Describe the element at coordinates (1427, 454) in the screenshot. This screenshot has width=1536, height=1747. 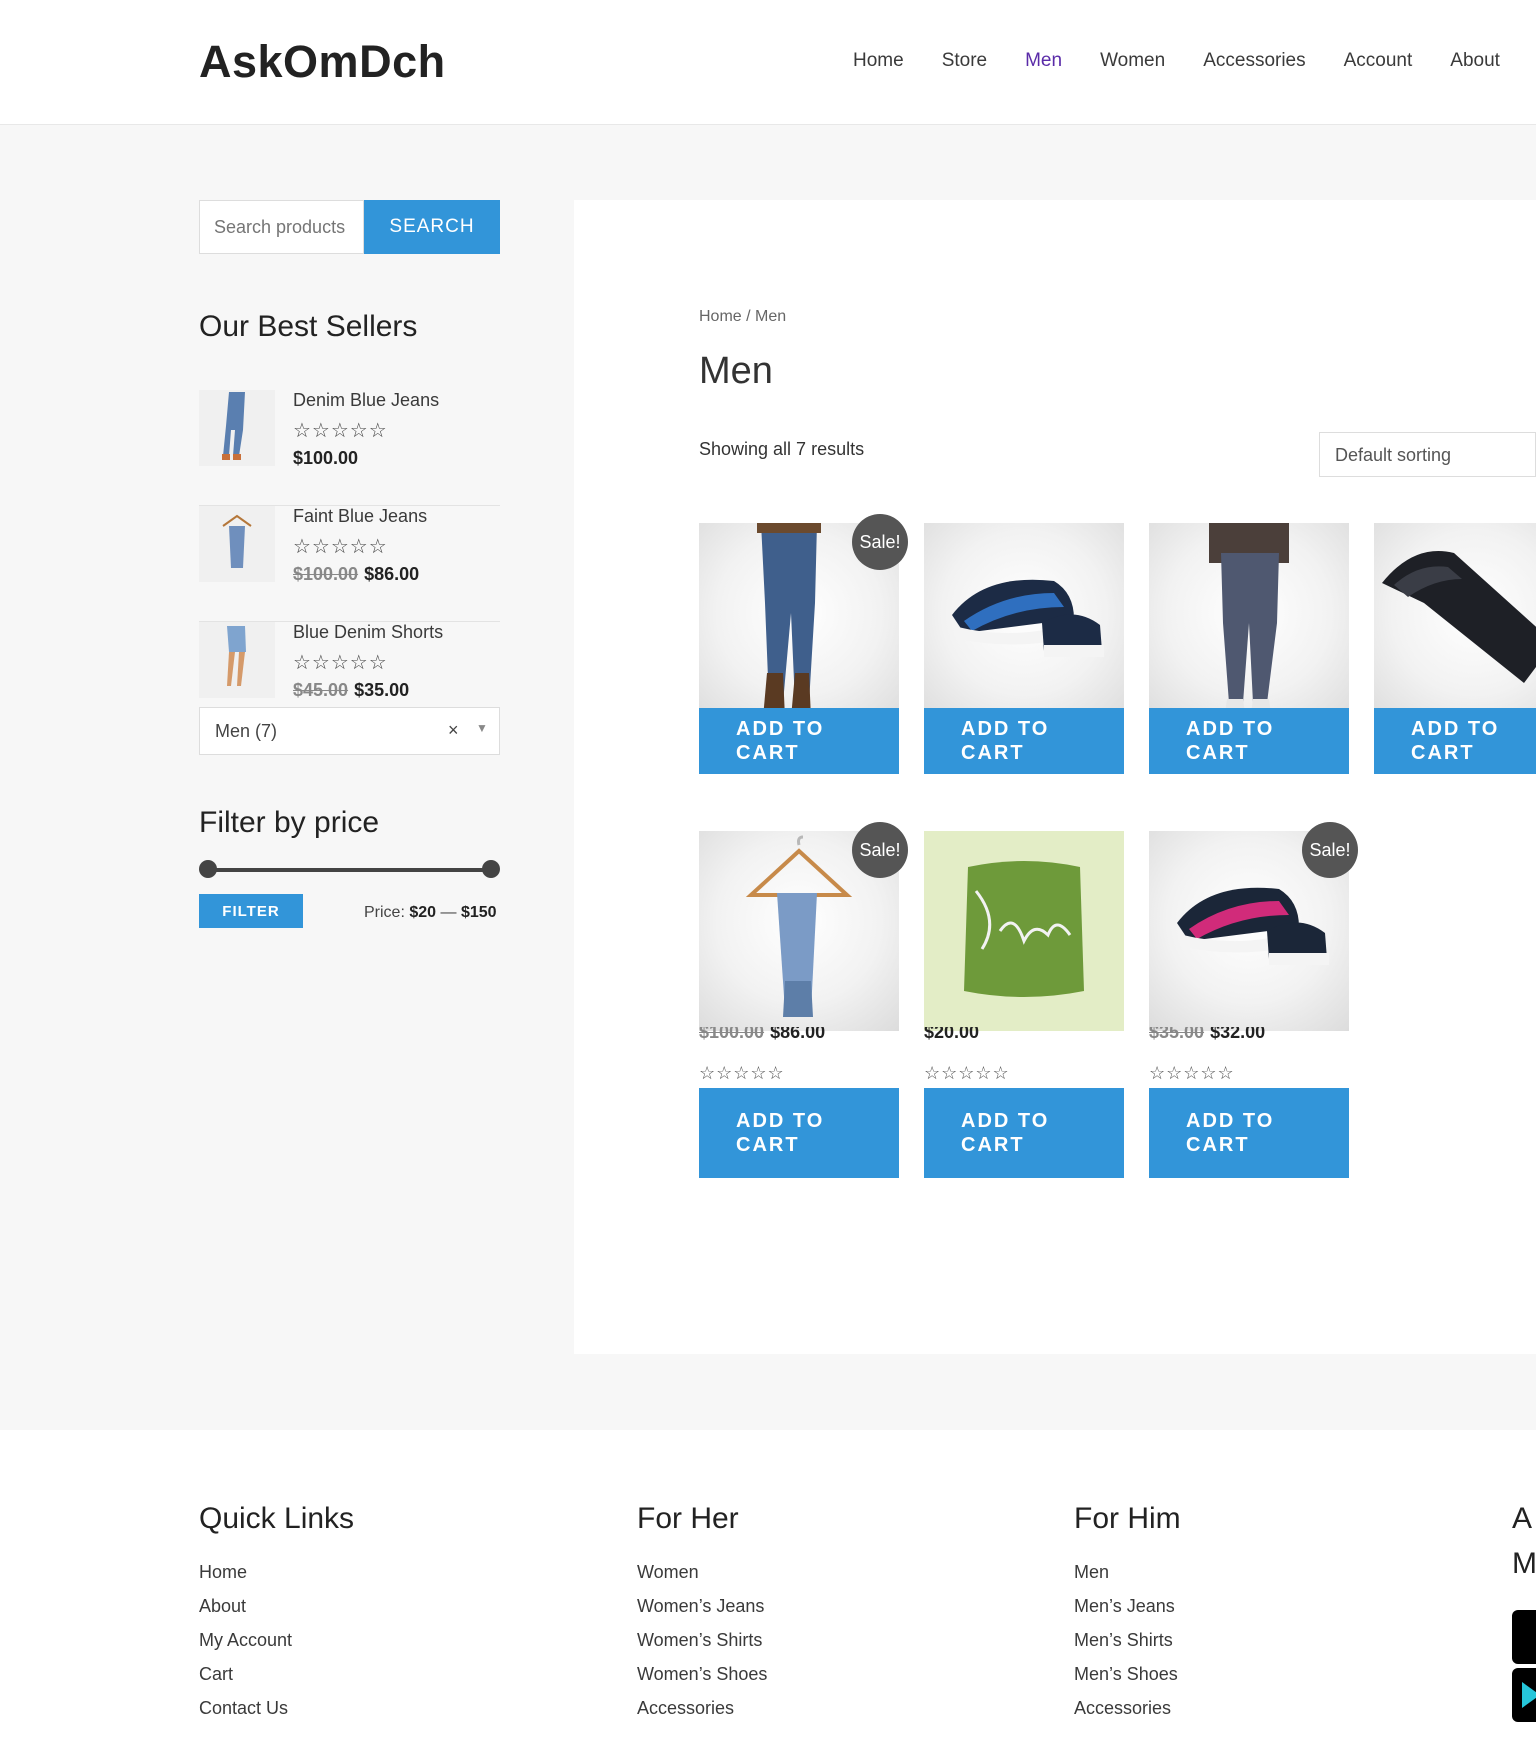
I see `sort-select: Default sorting` at that location.